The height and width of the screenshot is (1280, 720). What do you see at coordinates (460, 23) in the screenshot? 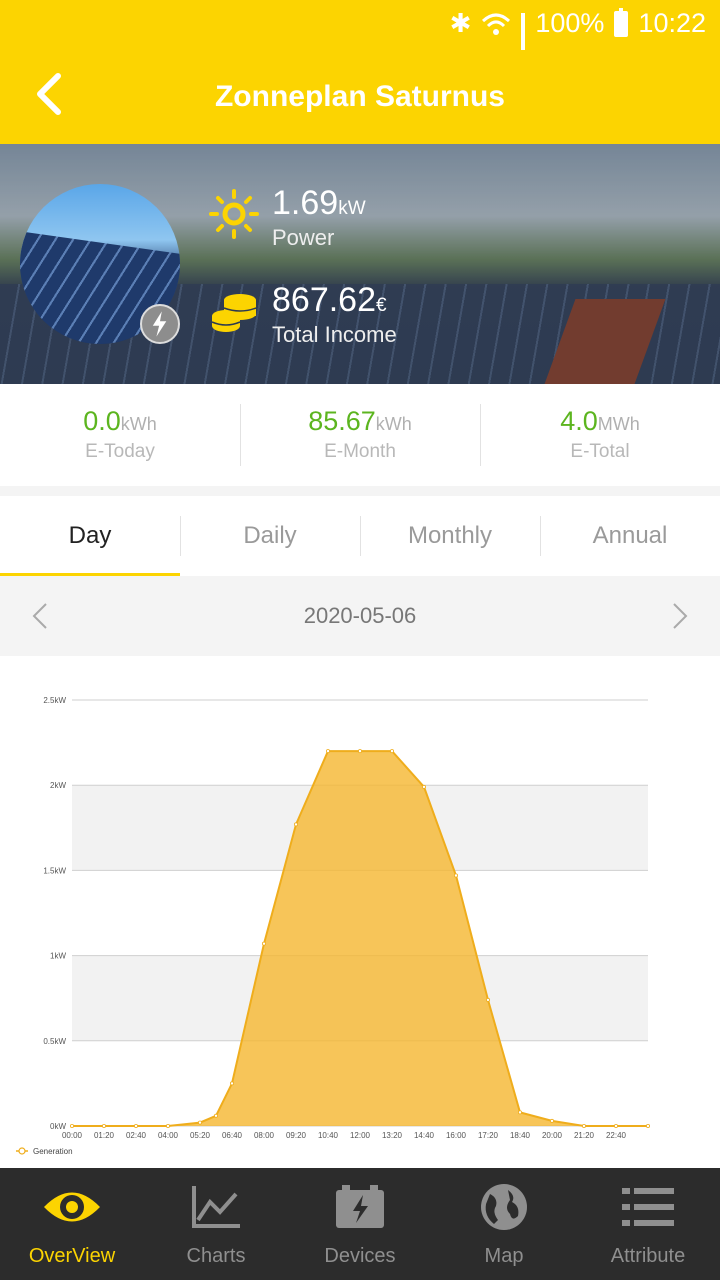
I see `bluetooth-icon: ✱` at bounding box center [460, 23].